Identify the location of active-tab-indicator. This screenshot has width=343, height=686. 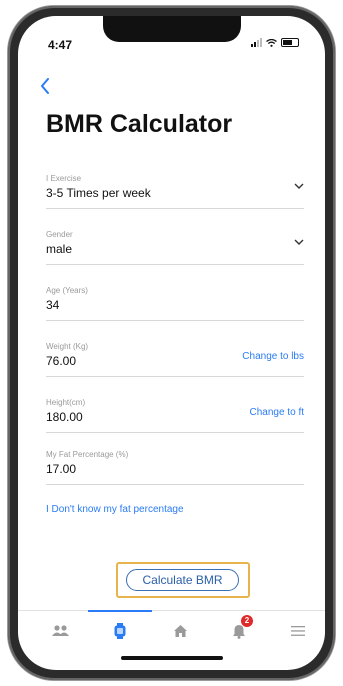
(120, 611).